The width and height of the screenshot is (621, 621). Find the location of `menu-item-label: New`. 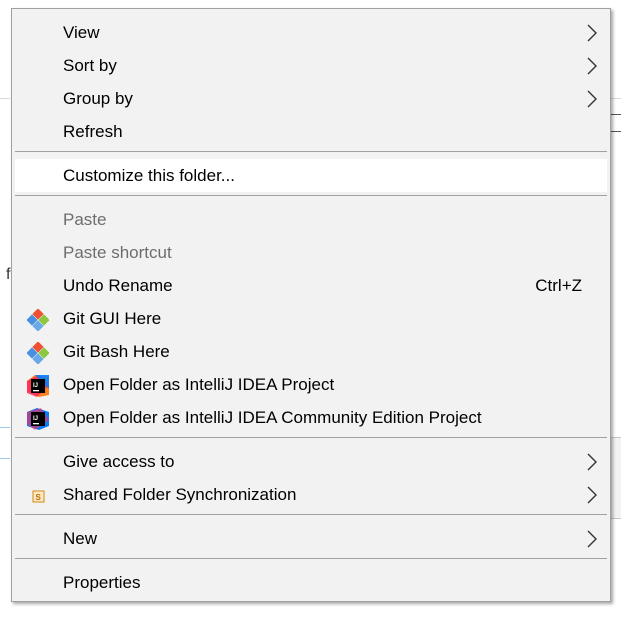

menu-item-label: New is located at coordinates (80, 538).